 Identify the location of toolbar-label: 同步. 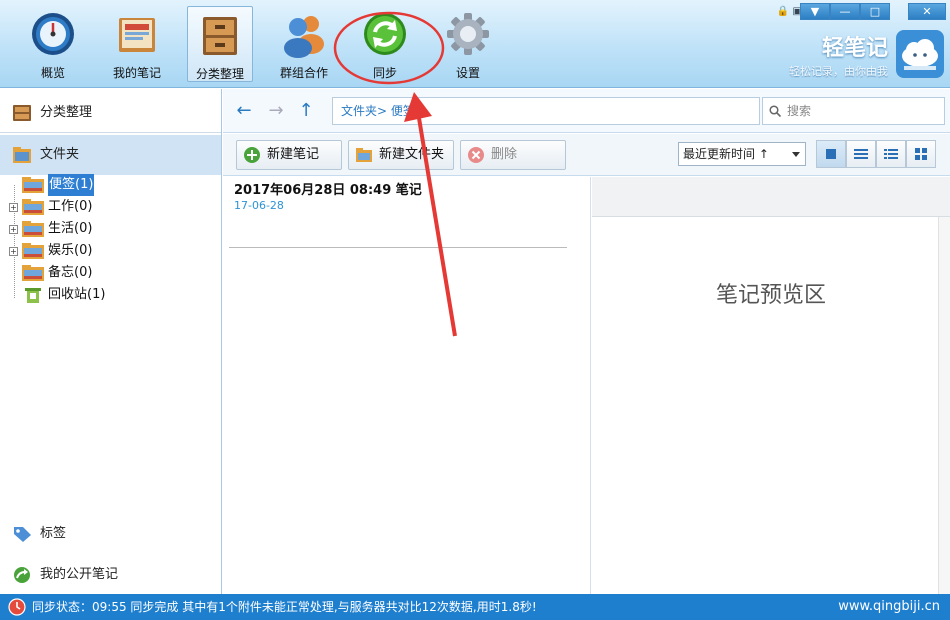
(384, 73).